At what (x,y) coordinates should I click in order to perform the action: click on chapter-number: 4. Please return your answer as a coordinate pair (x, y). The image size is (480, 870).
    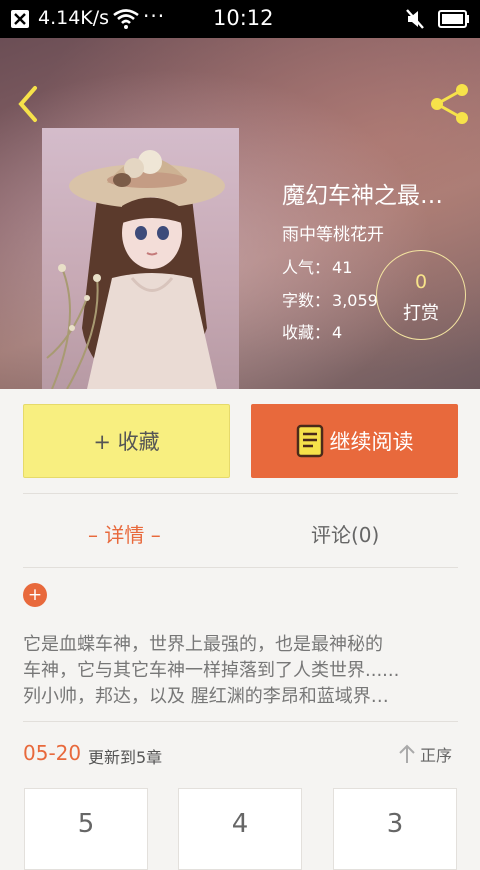
    Looking at the image, I should click on (240, 824).